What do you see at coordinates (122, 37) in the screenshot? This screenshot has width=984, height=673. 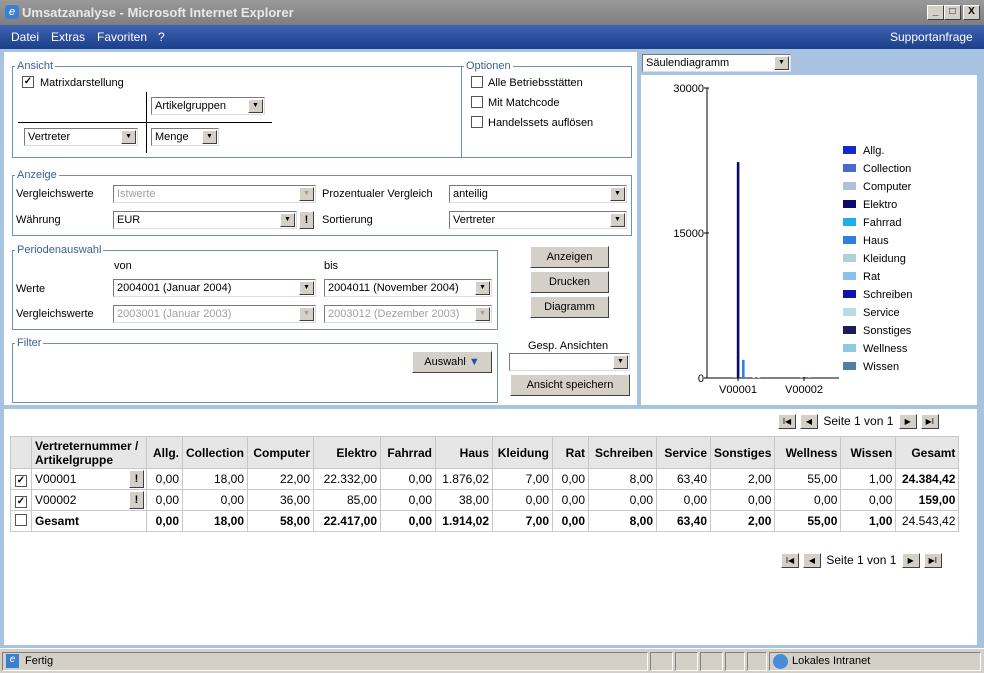 I see `menu-favoriten: Favoriten` at bounding box center [122, 37].